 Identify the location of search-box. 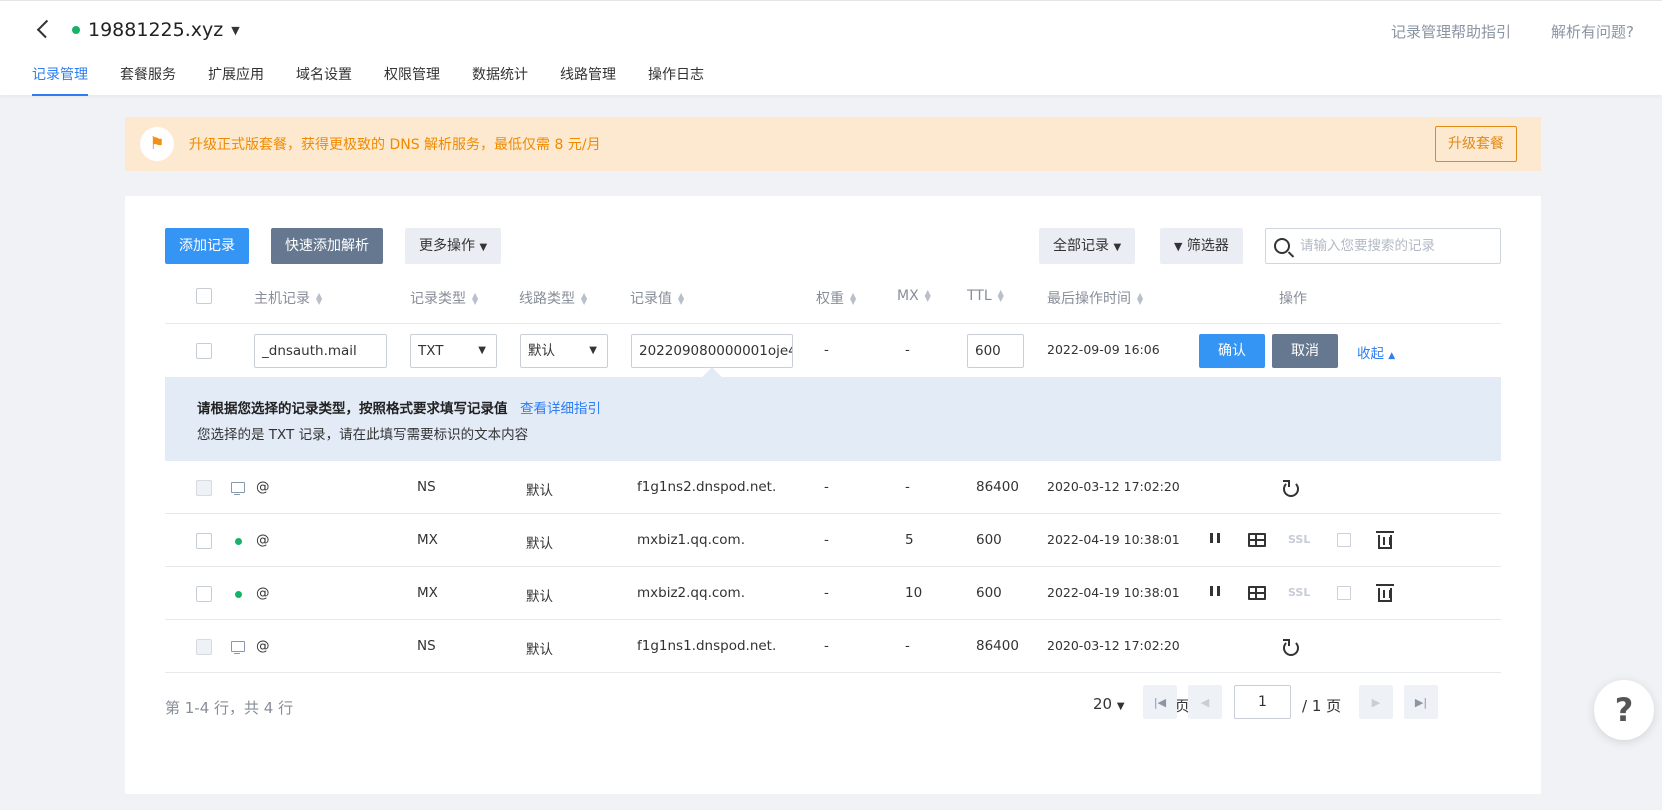
(1383, 246).